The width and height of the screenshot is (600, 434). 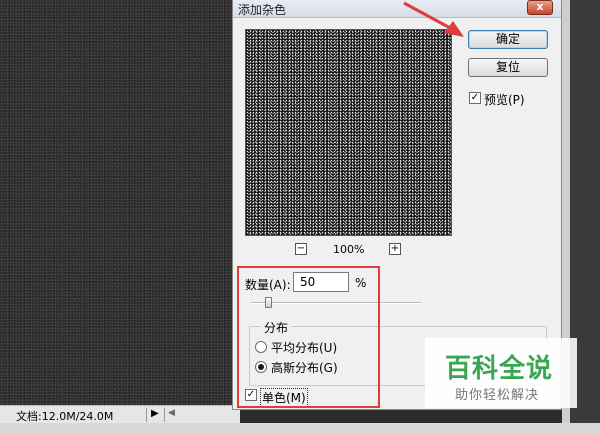 I want to click on zoom-in-button: +, so click(x=395, y=249).